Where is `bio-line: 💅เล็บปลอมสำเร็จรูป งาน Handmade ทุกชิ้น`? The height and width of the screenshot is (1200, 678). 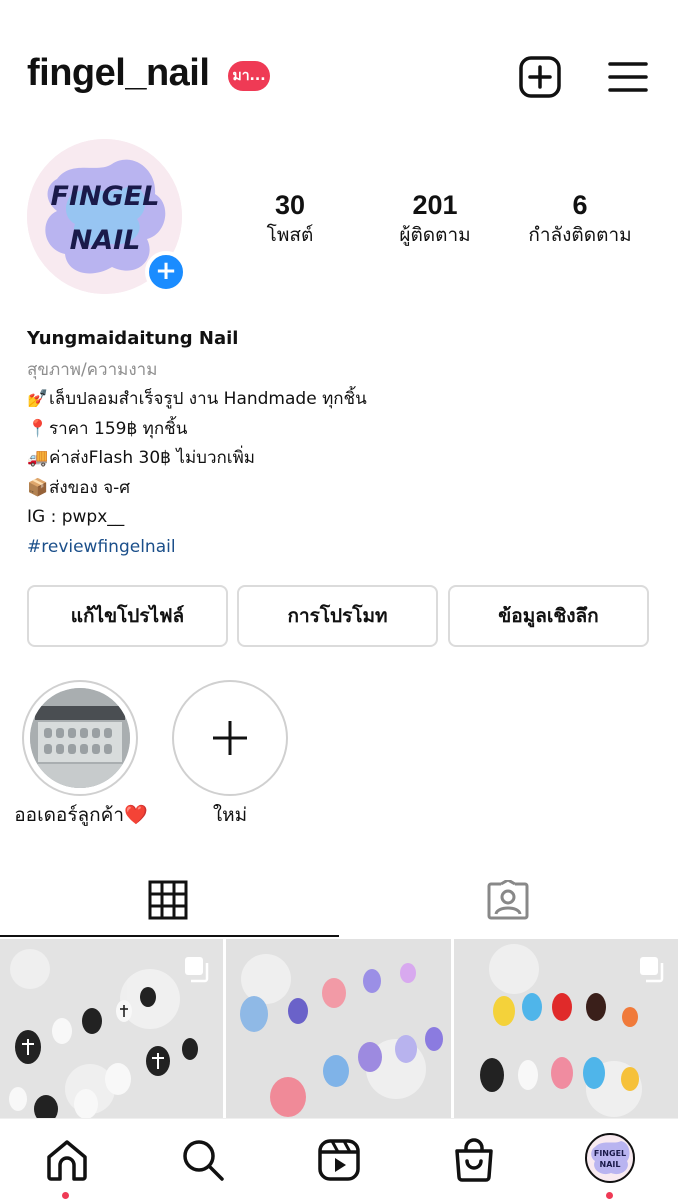 bio-line: 💅เล็บปลอมสำเร็จรูป งาน Handmade ทุกชิ้น is located at coordinates (342, 400).